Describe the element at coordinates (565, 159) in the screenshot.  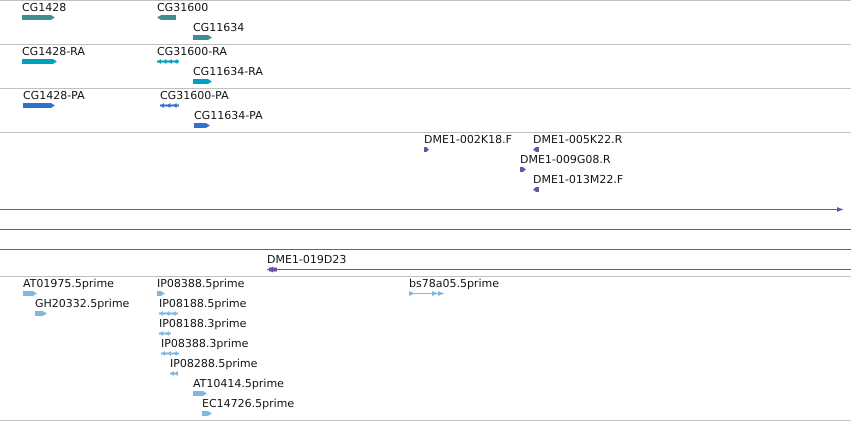
I see `feature-label: DME1-009G08.R` at that location.